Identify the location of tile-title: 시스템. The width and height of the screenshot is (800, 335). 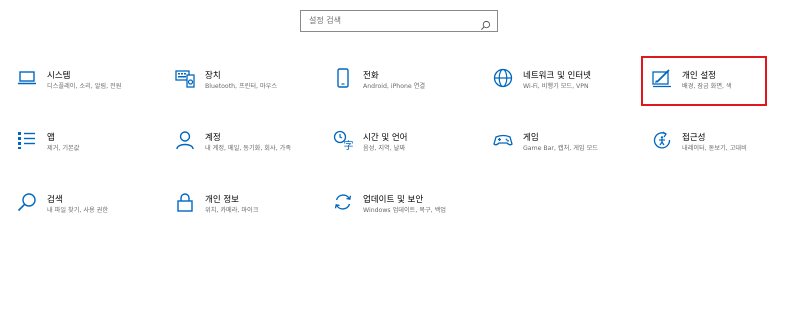
(59, 76).